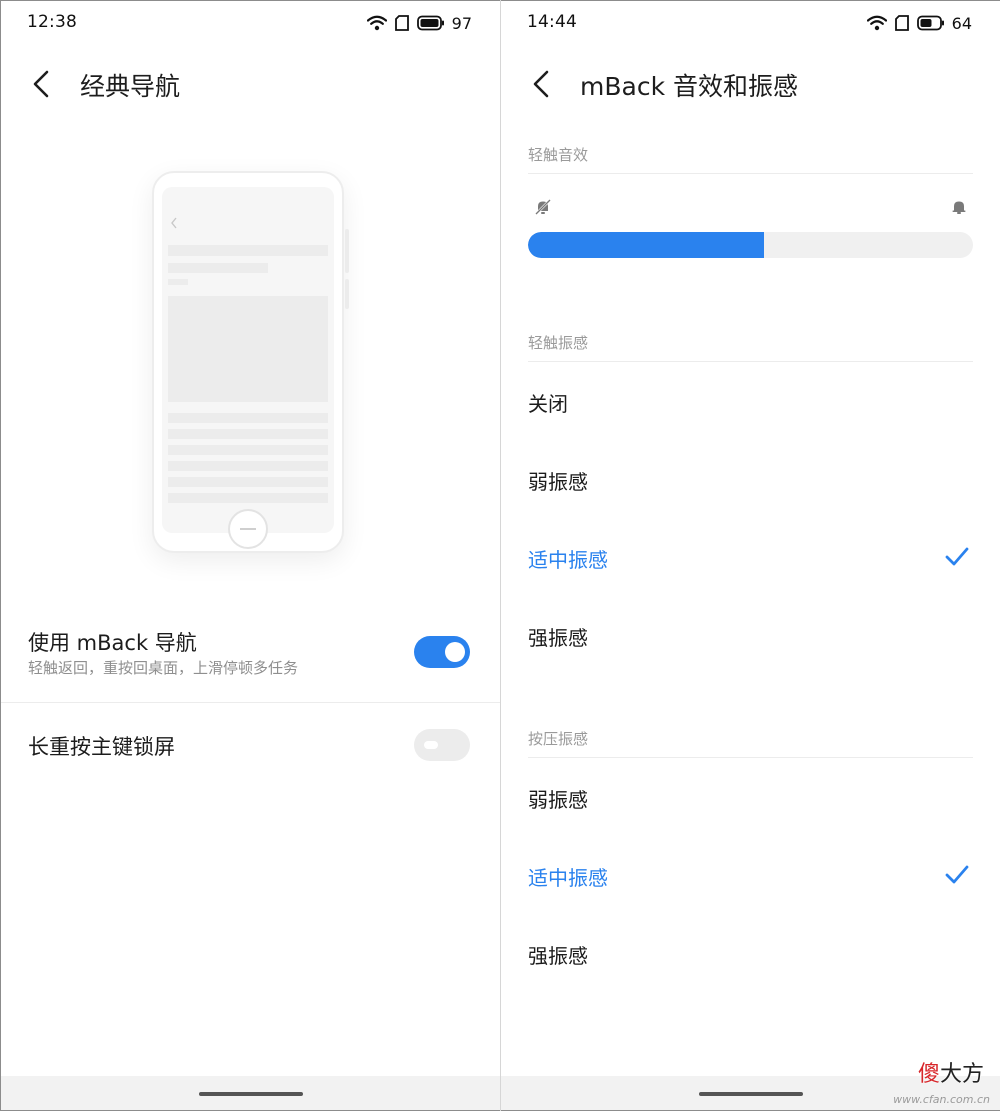 The image size is (1000, 1111). What do you see at coordinates (568, 558) in the screenshot?
I see `touch-vibration-option-medium: 适中振感` at bounding box center [568, 558].